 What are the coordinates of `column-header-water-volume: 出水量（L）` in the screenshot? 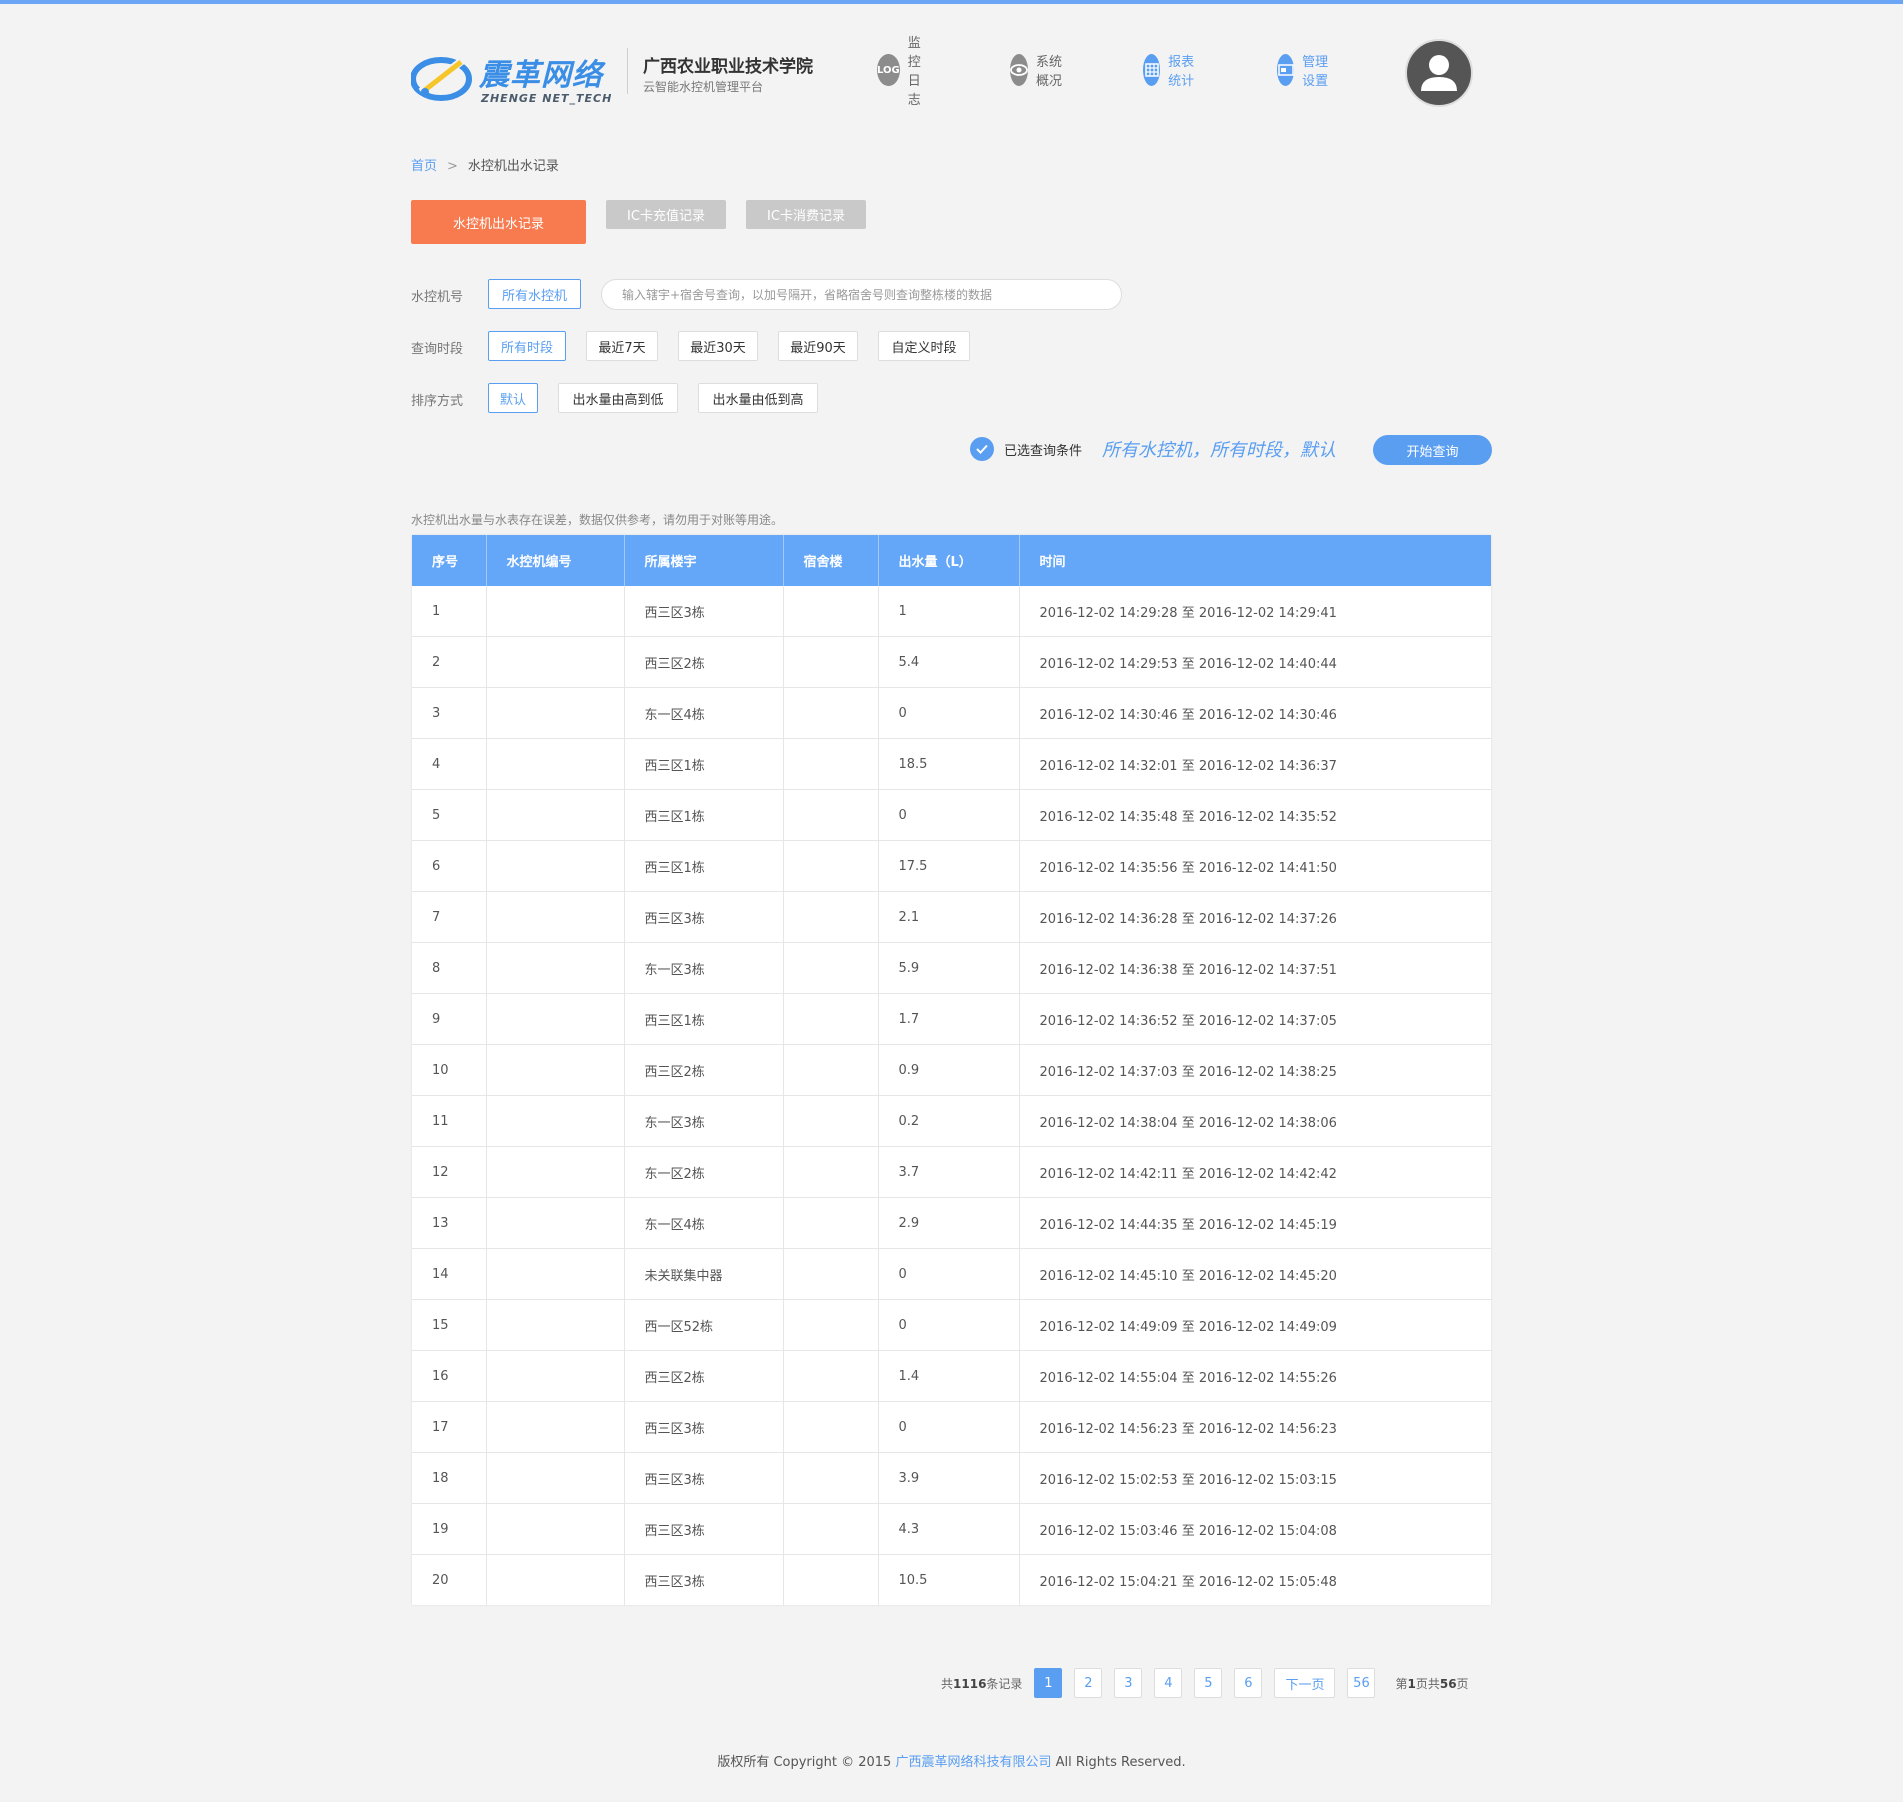 It's located at (949, 560).